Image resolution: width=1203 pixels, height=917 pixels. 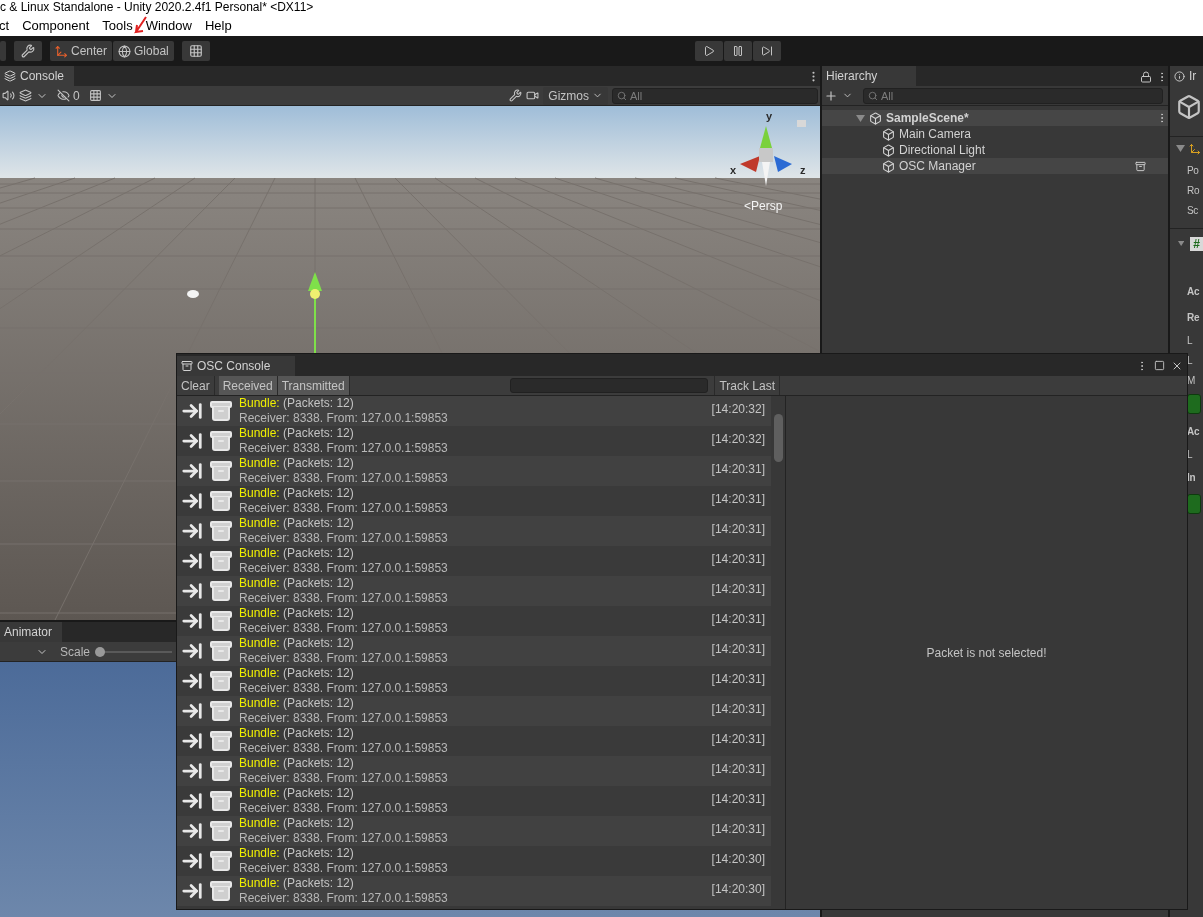 I want to click on menu-item: Tools, so click(x=117, y=25).